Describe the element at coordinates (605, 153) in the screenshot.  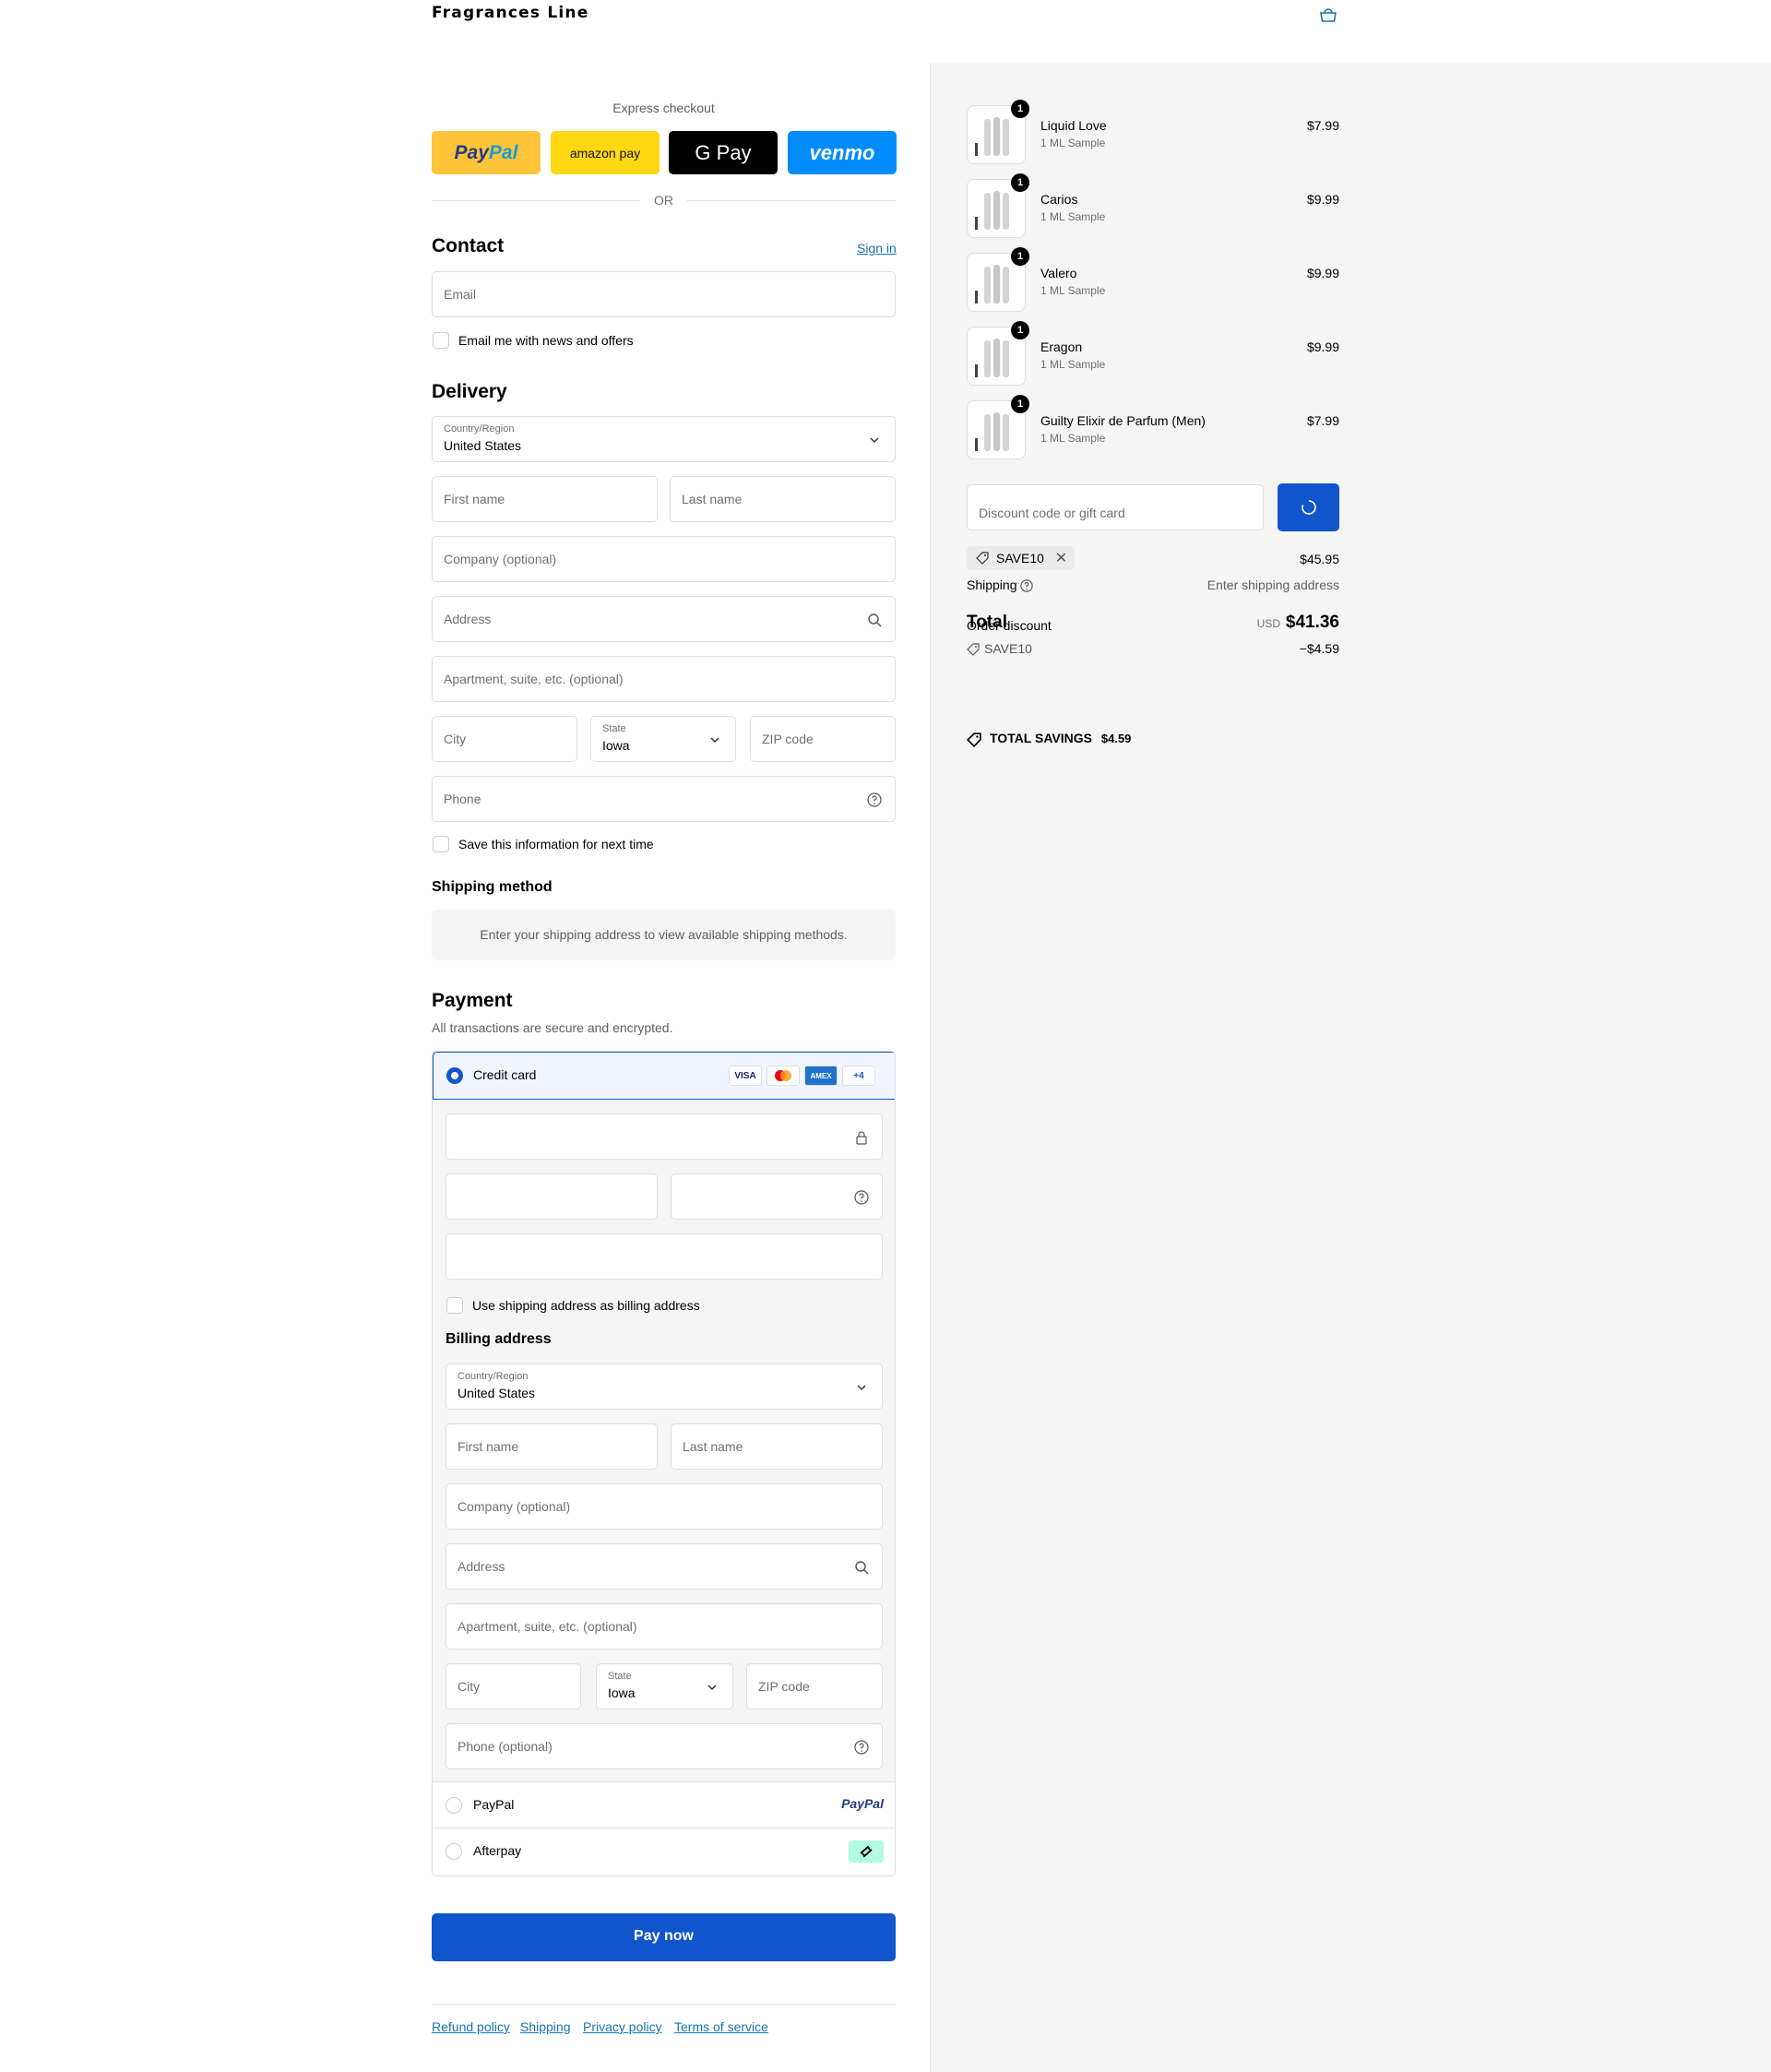
I see `amazon-pay-button: amazon pay` at that location.